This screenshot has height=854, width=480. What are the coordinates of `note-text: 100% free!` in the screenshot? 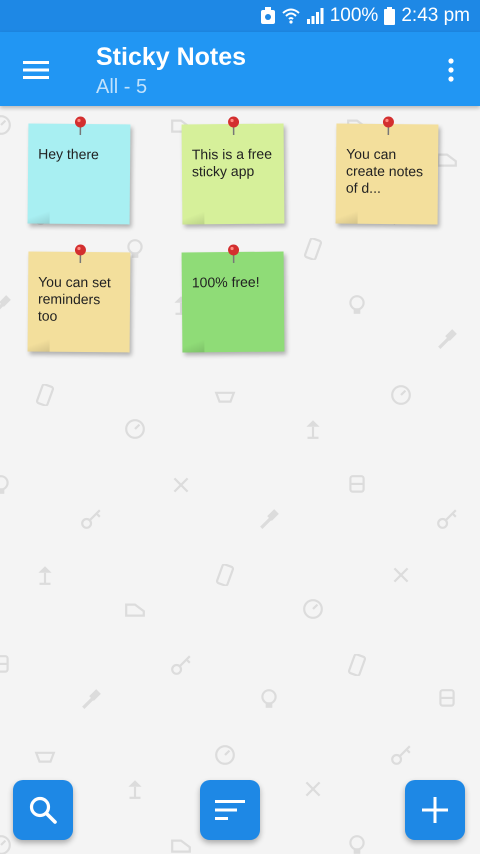 It's located at (225, 282).